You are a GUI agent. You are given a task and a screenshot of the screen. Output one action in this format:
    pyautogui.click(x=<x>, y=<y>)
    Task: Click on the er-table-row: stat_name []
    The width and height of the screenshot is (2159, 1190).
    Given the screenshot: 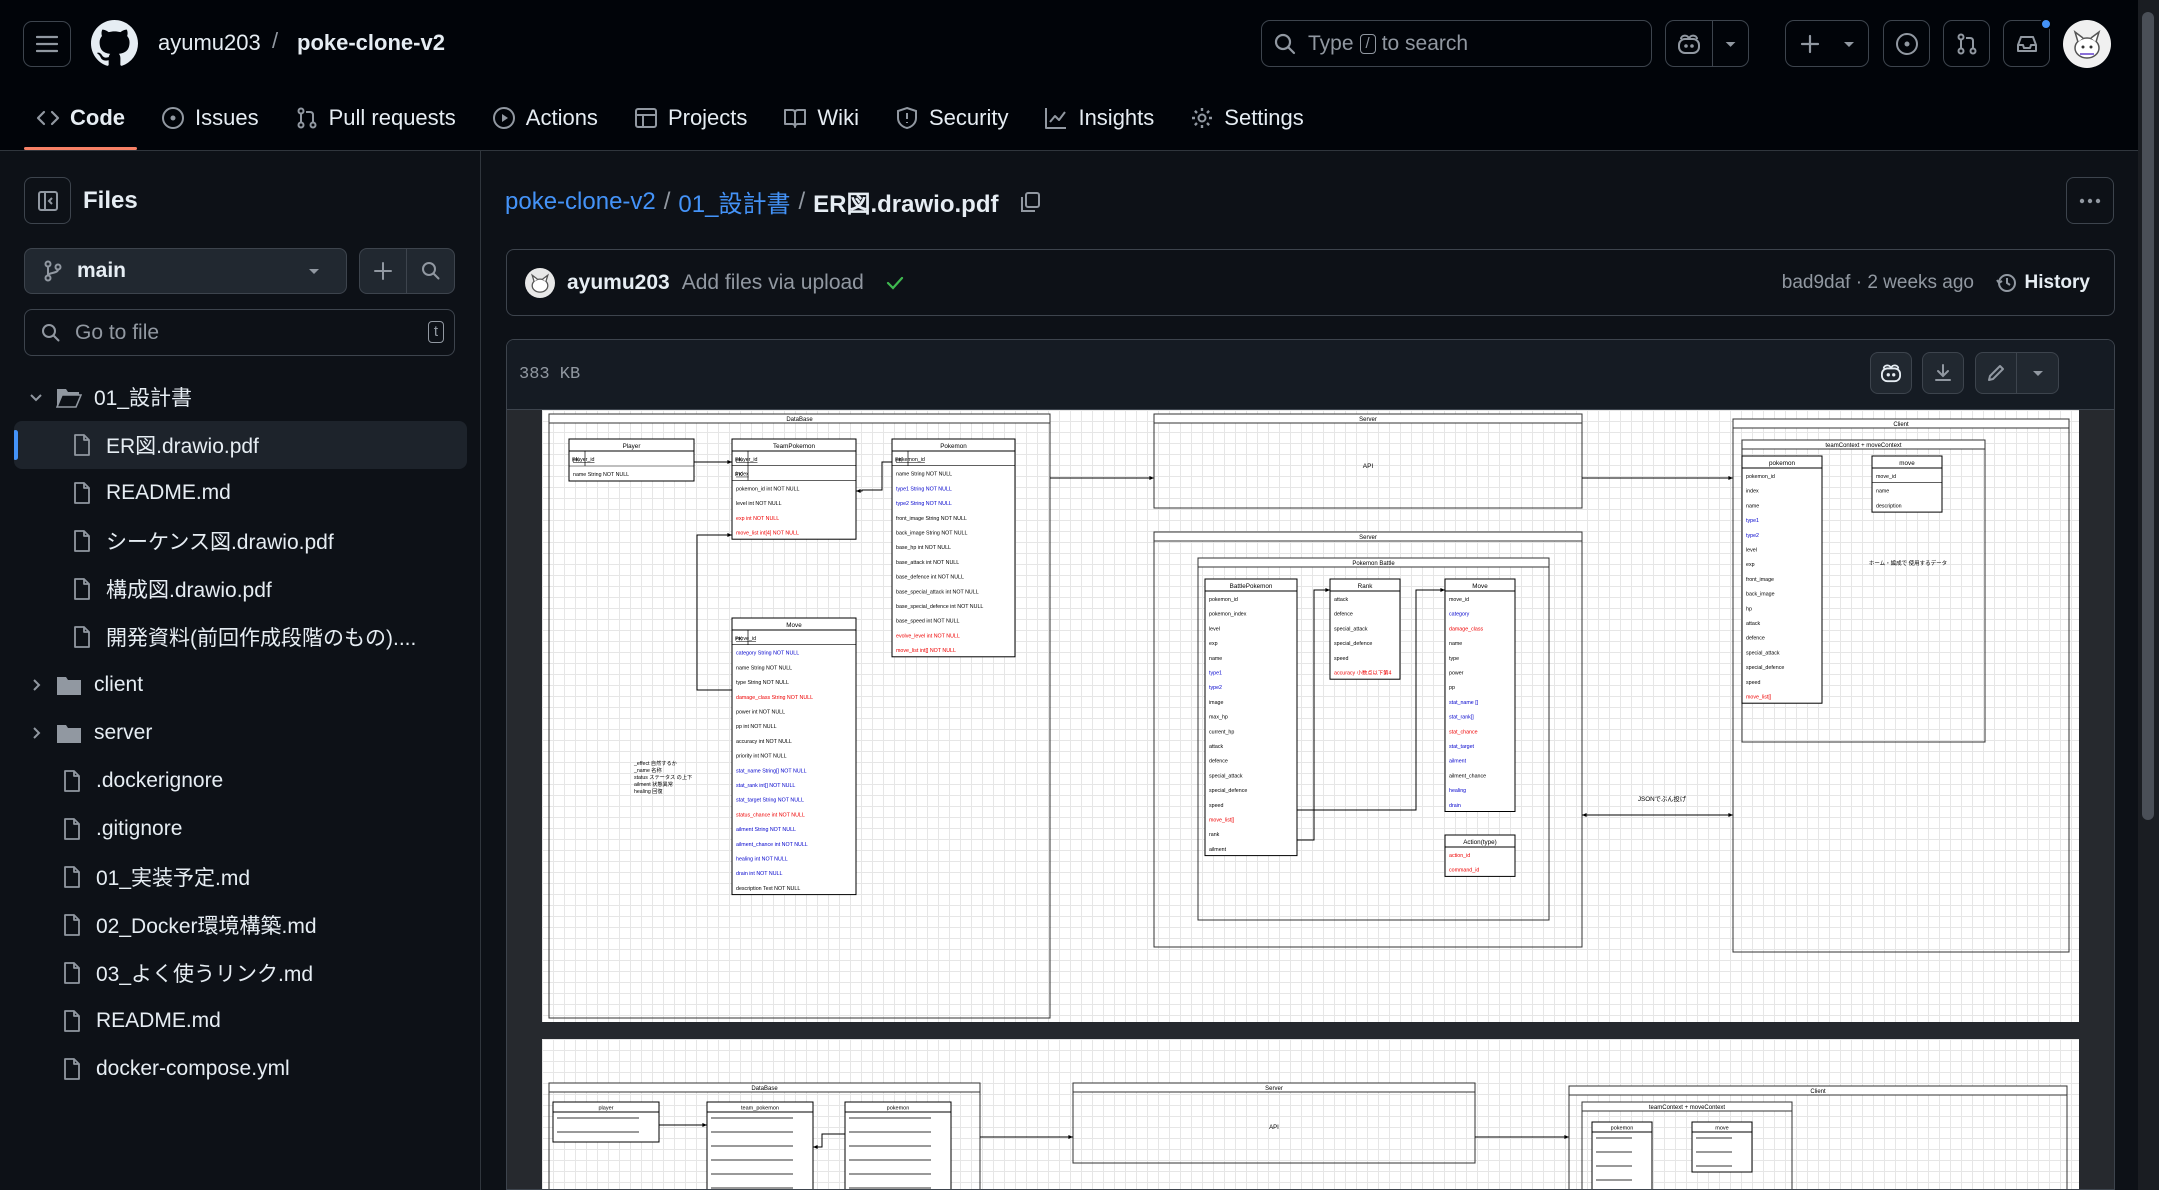 What is the action you would take?
    pyautogui.click(x=1464, y=703)
    